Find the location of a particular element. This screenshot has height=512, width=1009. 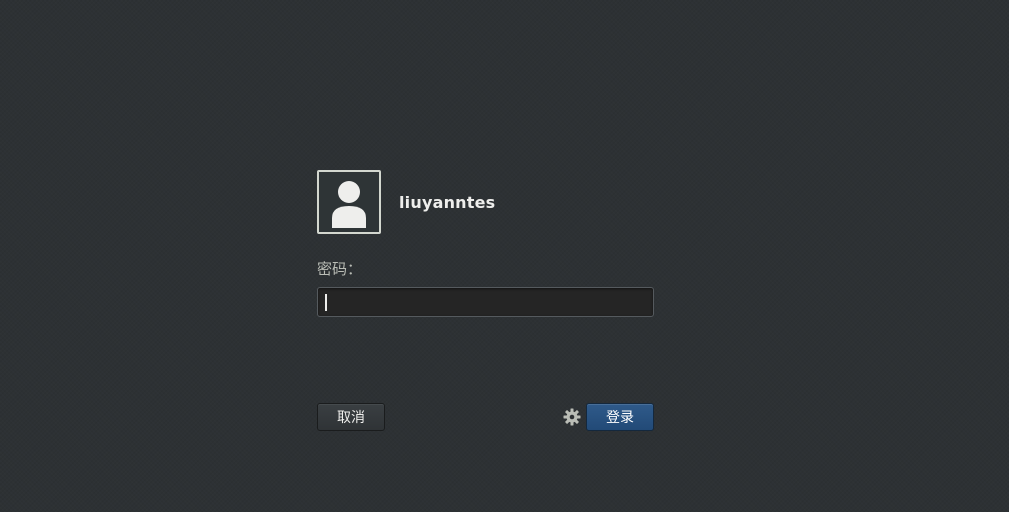

user-row: liuyanntes is located at coordinates (406, 202).